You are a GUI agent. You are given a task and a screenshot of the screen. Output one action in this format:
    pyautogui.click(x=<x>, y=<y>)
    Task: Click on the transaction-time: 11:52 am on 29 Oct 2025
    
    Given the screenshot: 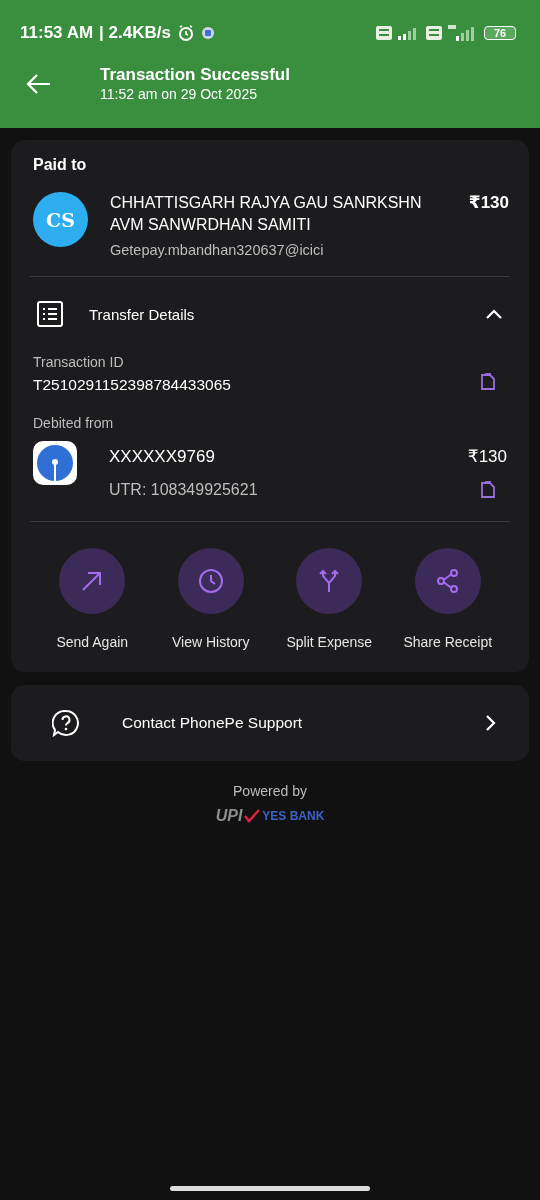 What is the action you would take?
    pyautogui.click(x=179, y=94)
    